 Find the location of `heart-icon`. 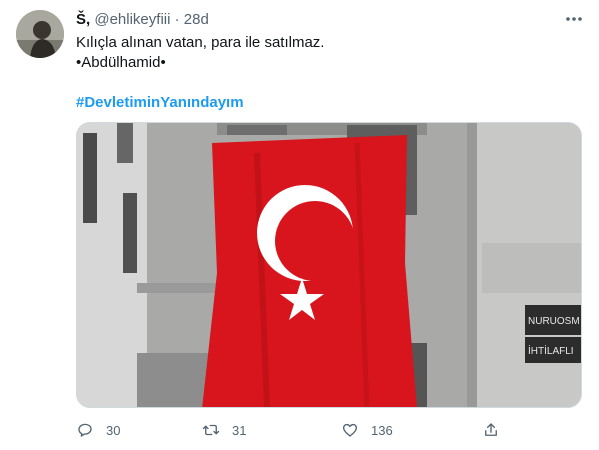

heart-icon is located at coordinates (350, 430).